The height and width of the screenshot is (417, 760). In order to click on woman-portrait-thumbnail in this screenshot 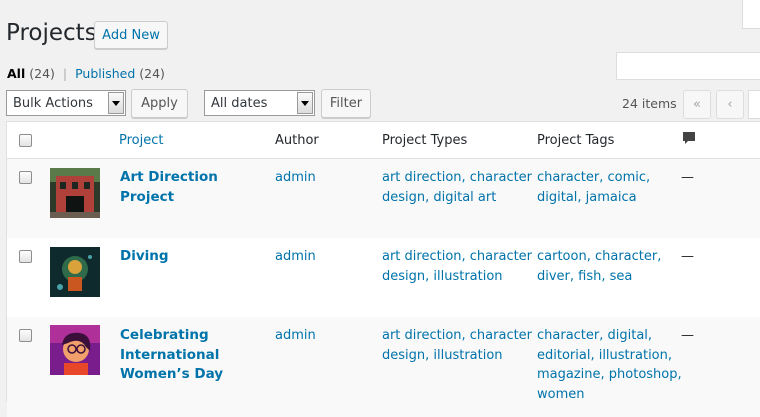, I will do `click(75, 350)`.